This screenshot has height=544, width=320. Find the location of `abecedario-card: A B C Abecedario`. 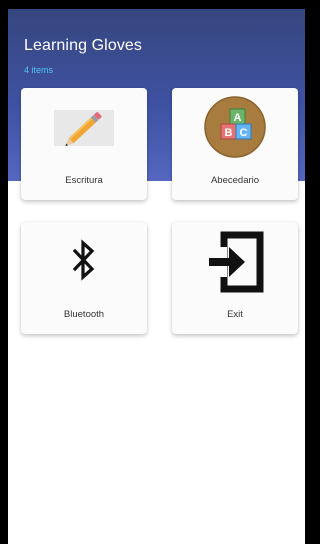

abecedario-card: A B C Abecedario is located at coordinates (235, 144).